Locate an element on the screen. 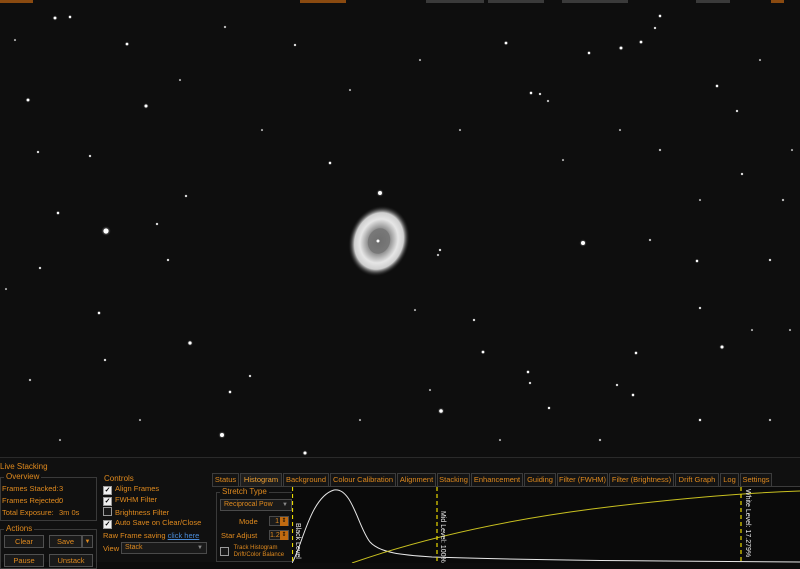  brightness-filter-label: Brightness Filter is located at coordinates (142, 512).